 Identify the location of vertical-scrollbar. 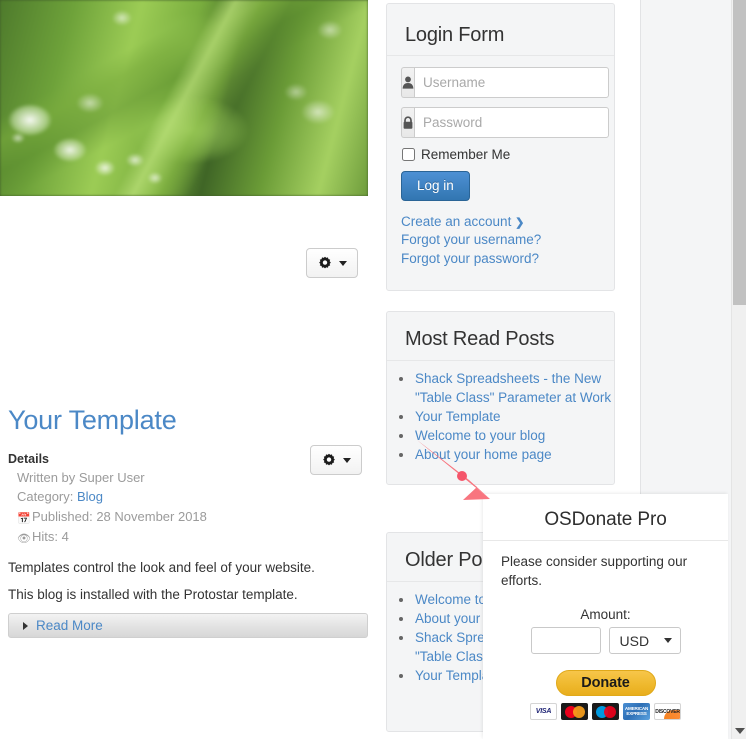
(738, 369).